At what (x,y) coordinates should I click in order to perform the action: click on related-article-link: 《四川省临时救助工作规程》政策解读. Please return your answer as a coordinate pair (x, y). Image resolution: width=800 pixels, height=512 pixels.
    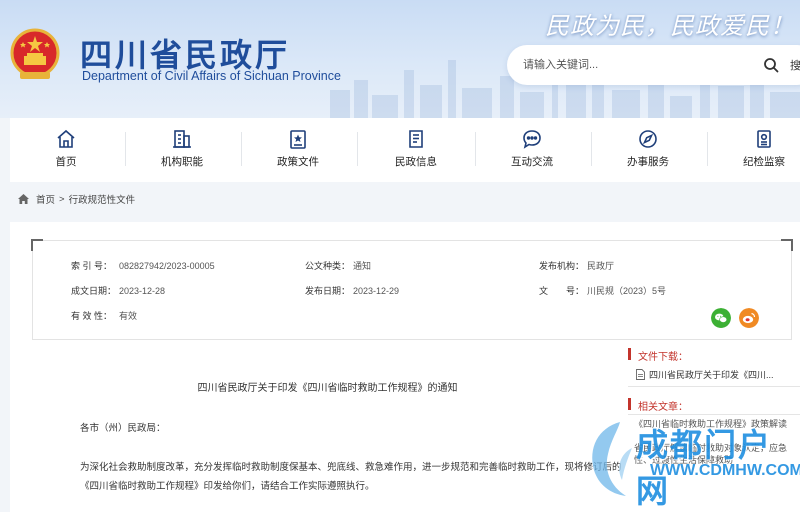
    Looking at the image, I should click on (717, 424).